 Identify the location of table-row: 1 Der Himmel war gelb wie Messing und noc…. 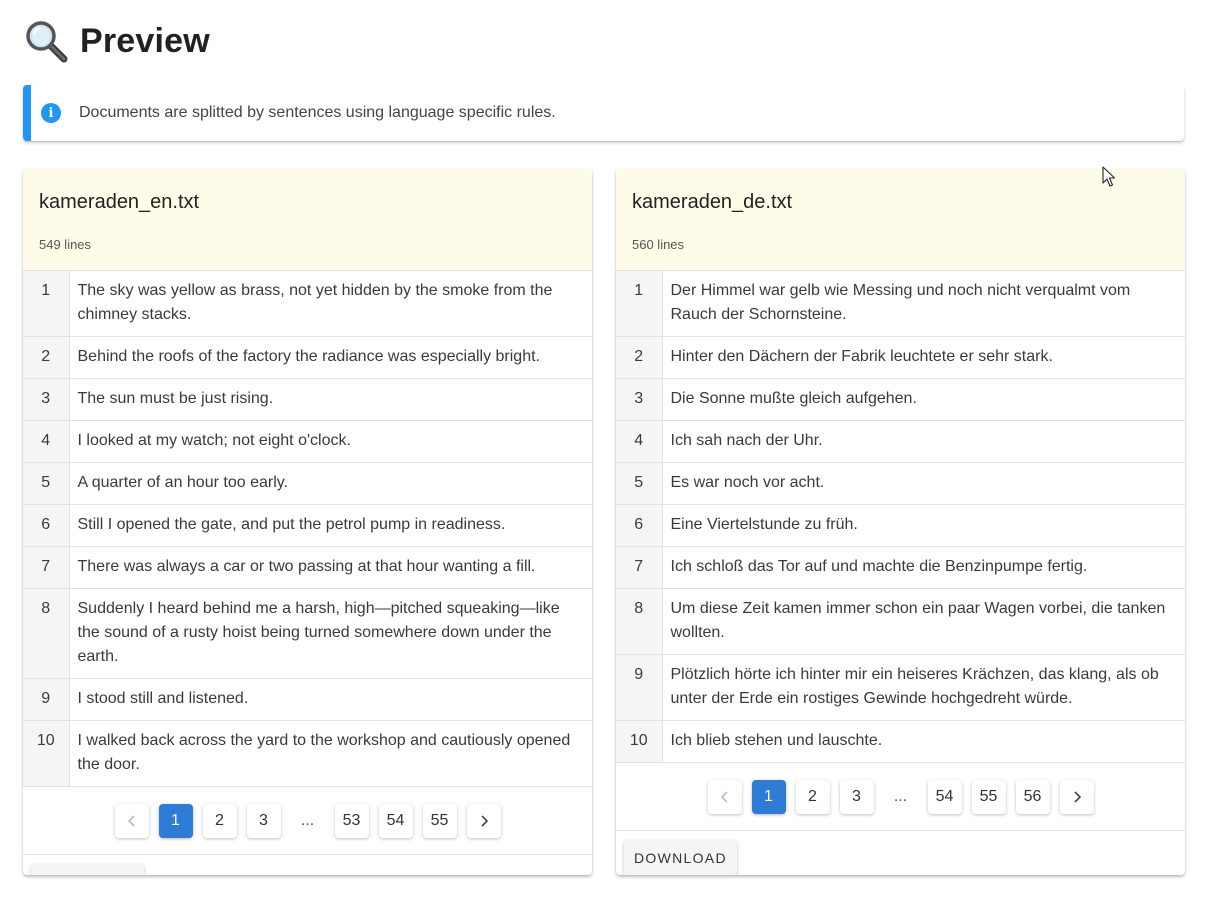
(900, 304).